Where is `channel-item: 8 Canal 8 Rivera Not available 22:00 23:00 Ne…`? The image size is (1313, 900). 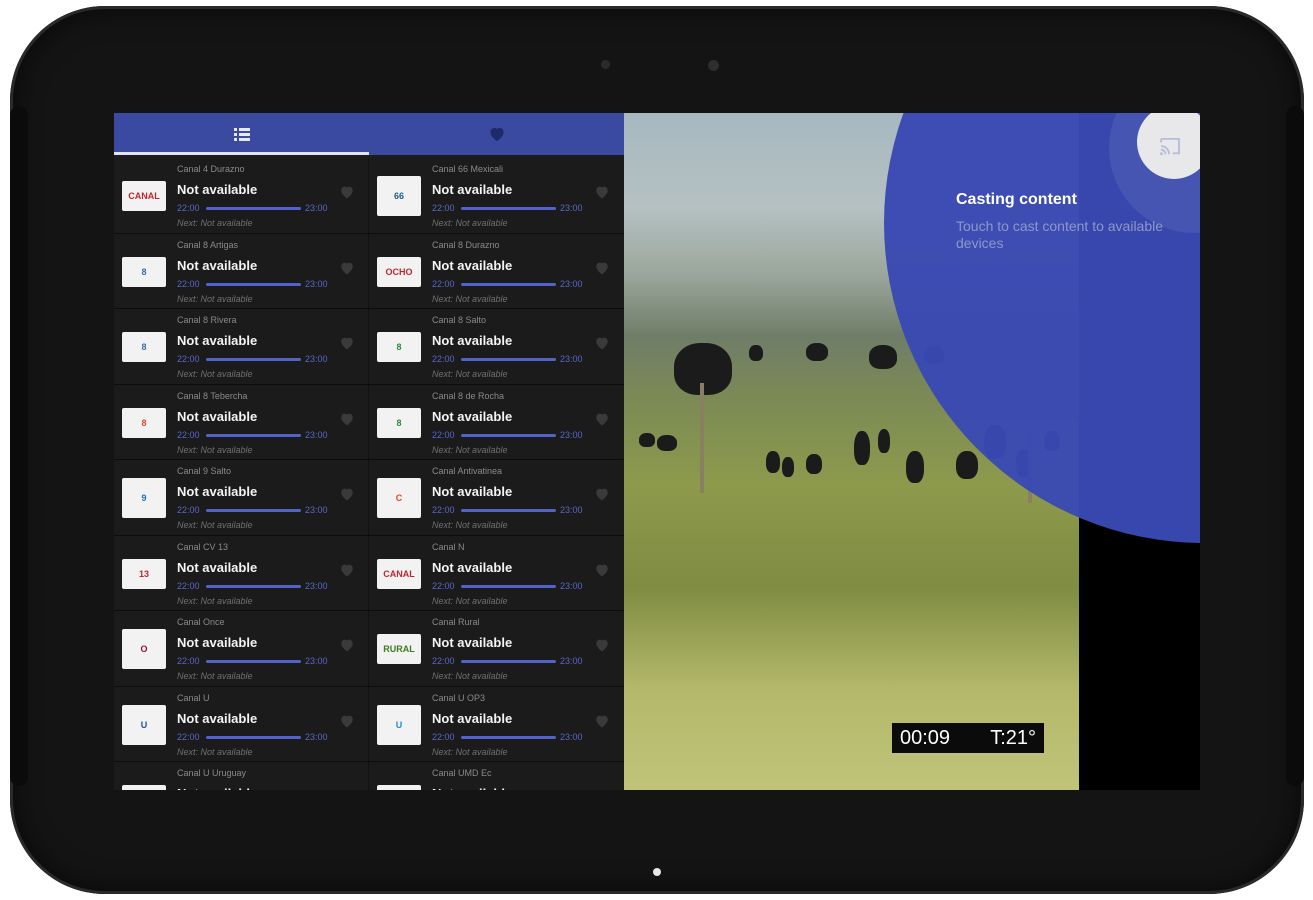
channel-item: 8 Canal 8 Rivera Not available 22:00 23:00 Ne… is located at coordinates (241, 346).